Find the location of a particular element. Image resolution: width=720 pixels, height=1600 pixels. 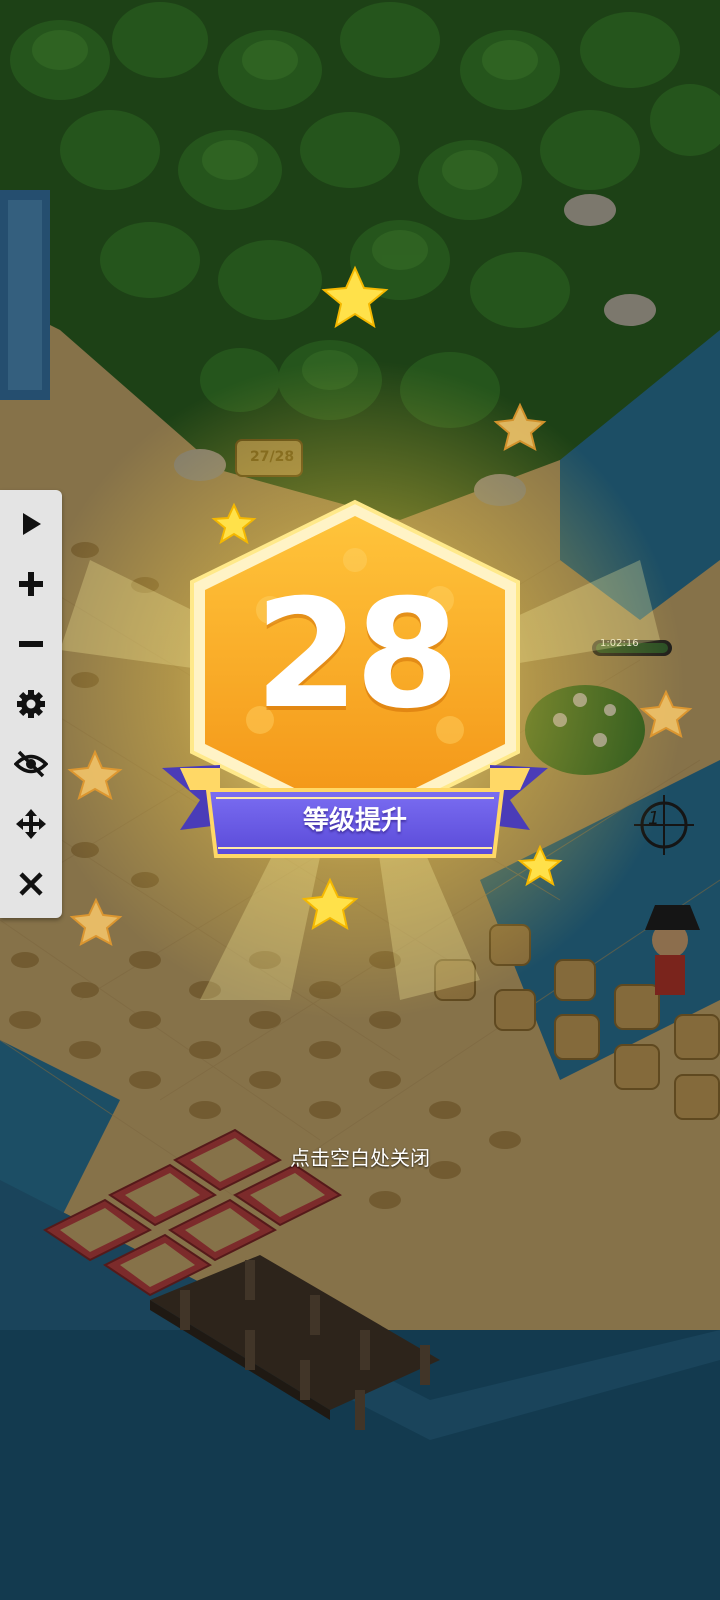

plot-counter: 27/28 is located at coordinates (272, 457).